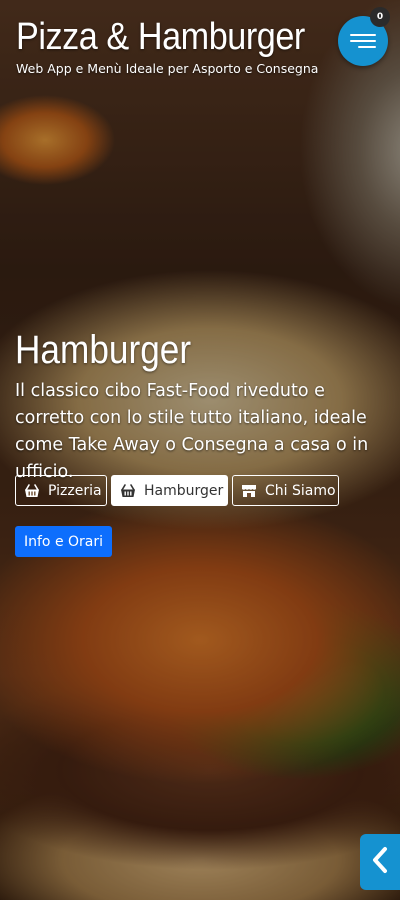 The image size is (400, 900). What do you see at coordinates (184, 490) in the screenshot?
I see `tab-label: Hamburger` at bounding box center [184, 490].